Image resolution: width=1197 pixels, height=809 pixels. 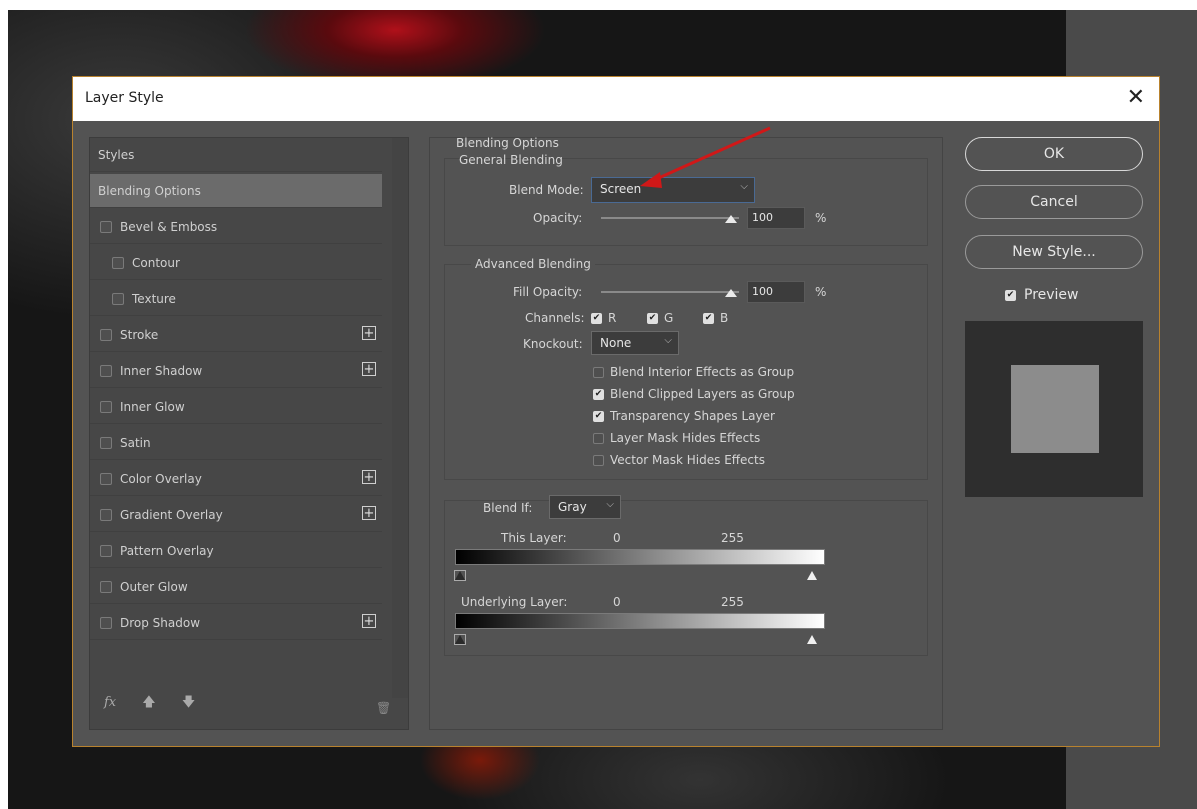 I want to click on channel-checkbox: ✔ R, so click(x=603, y=318).